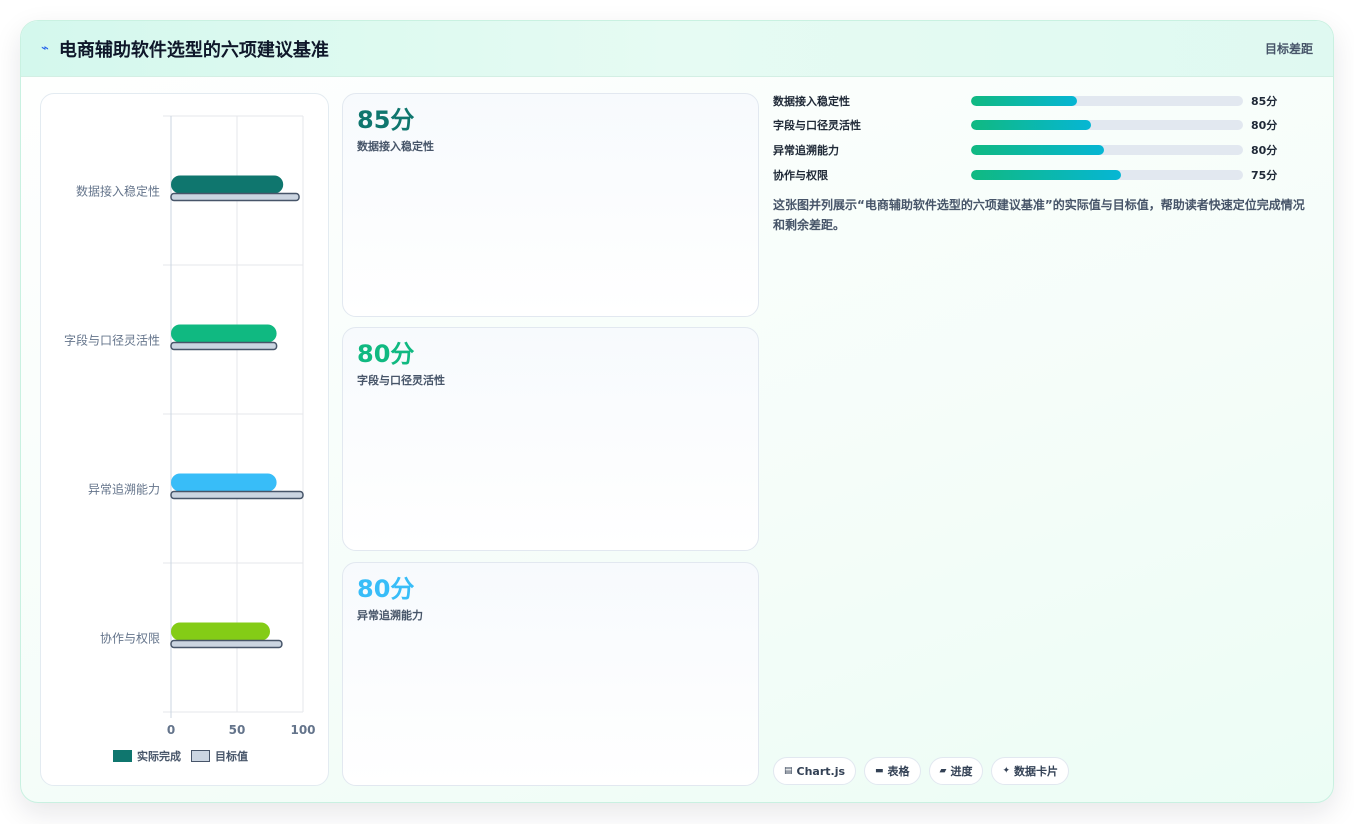 Image resolution: width=1354 pixels, height=824 pixels. Describe the element at coordinates (159, 756) in the screenshot. I see `legend-label-actual: 实际完成` at that location.